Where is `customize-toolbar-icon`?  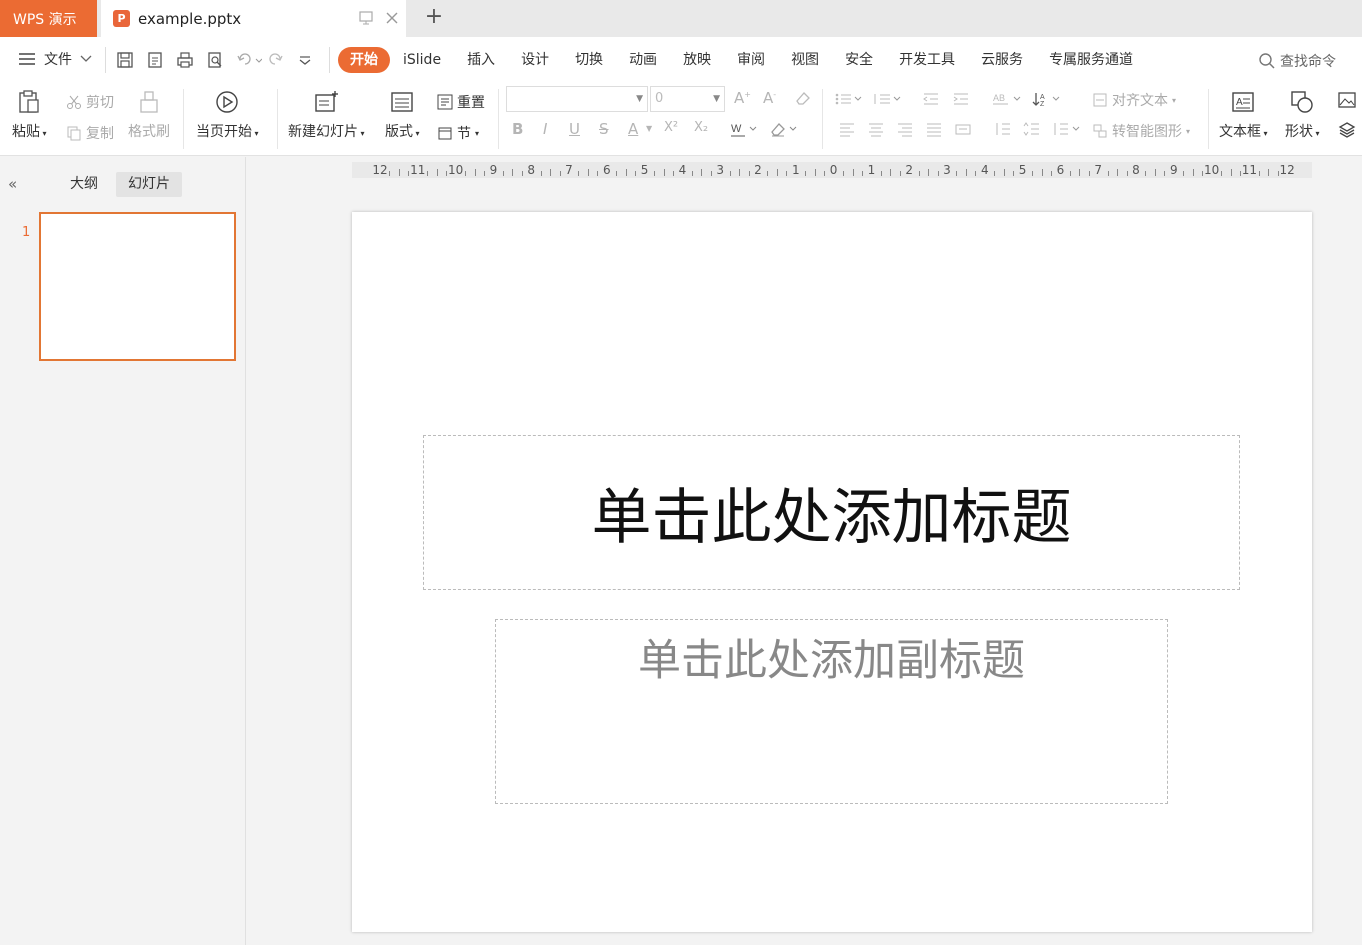
customize-toolbar-icon is located at coordinates (305, 60).